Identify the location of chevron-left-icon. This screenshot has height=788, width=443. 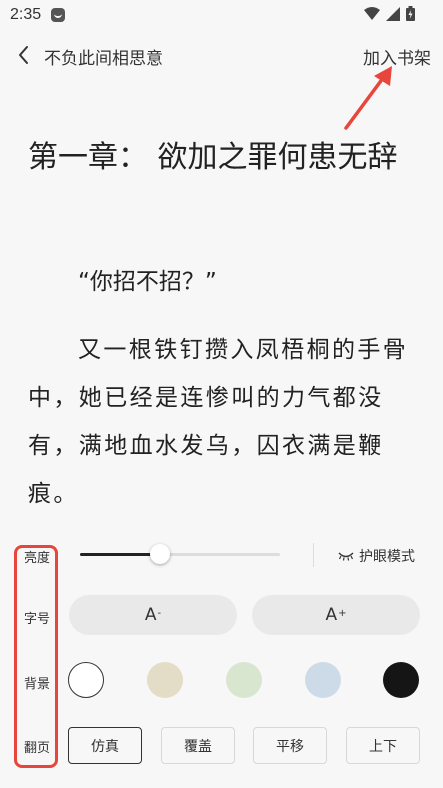
(23, 55).